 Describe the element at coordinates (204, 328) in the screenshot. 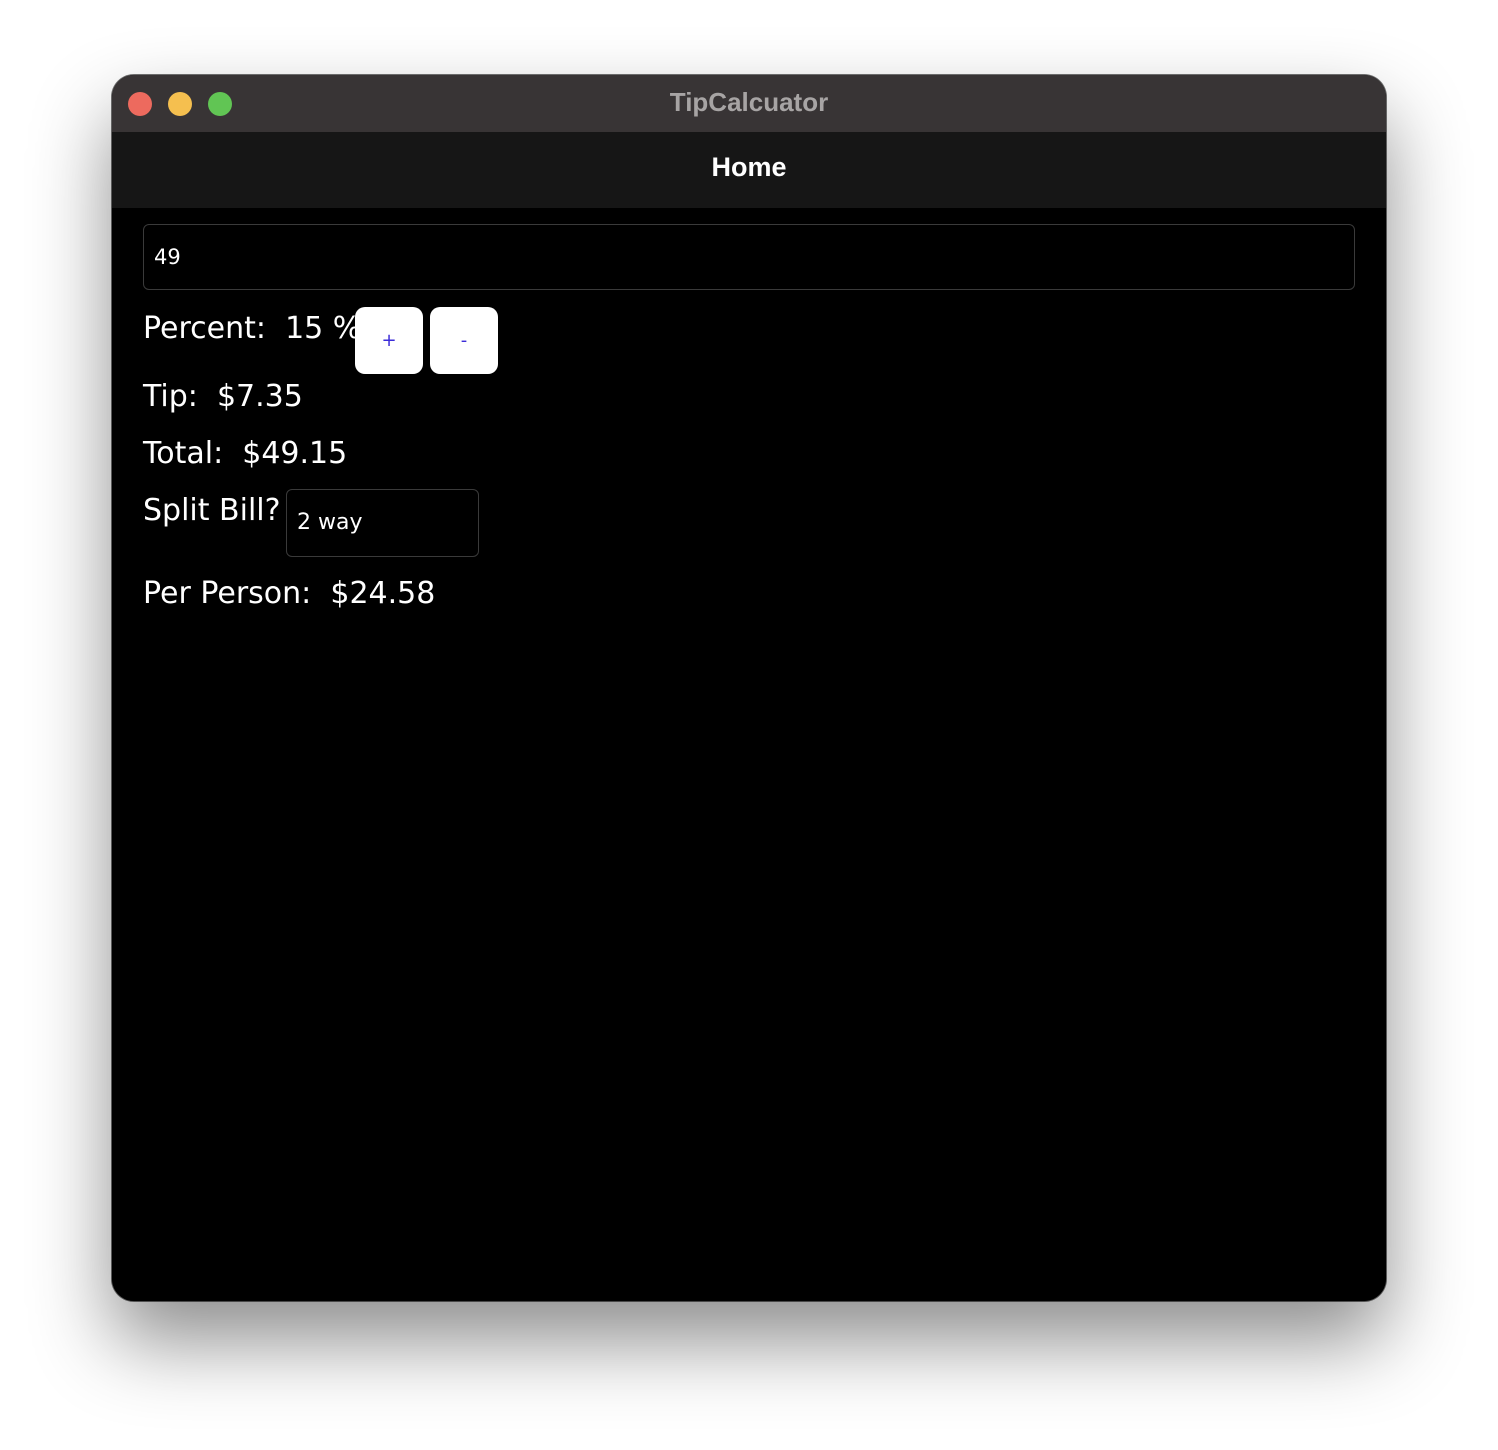

I see `percent-label: Percent:` at that location.